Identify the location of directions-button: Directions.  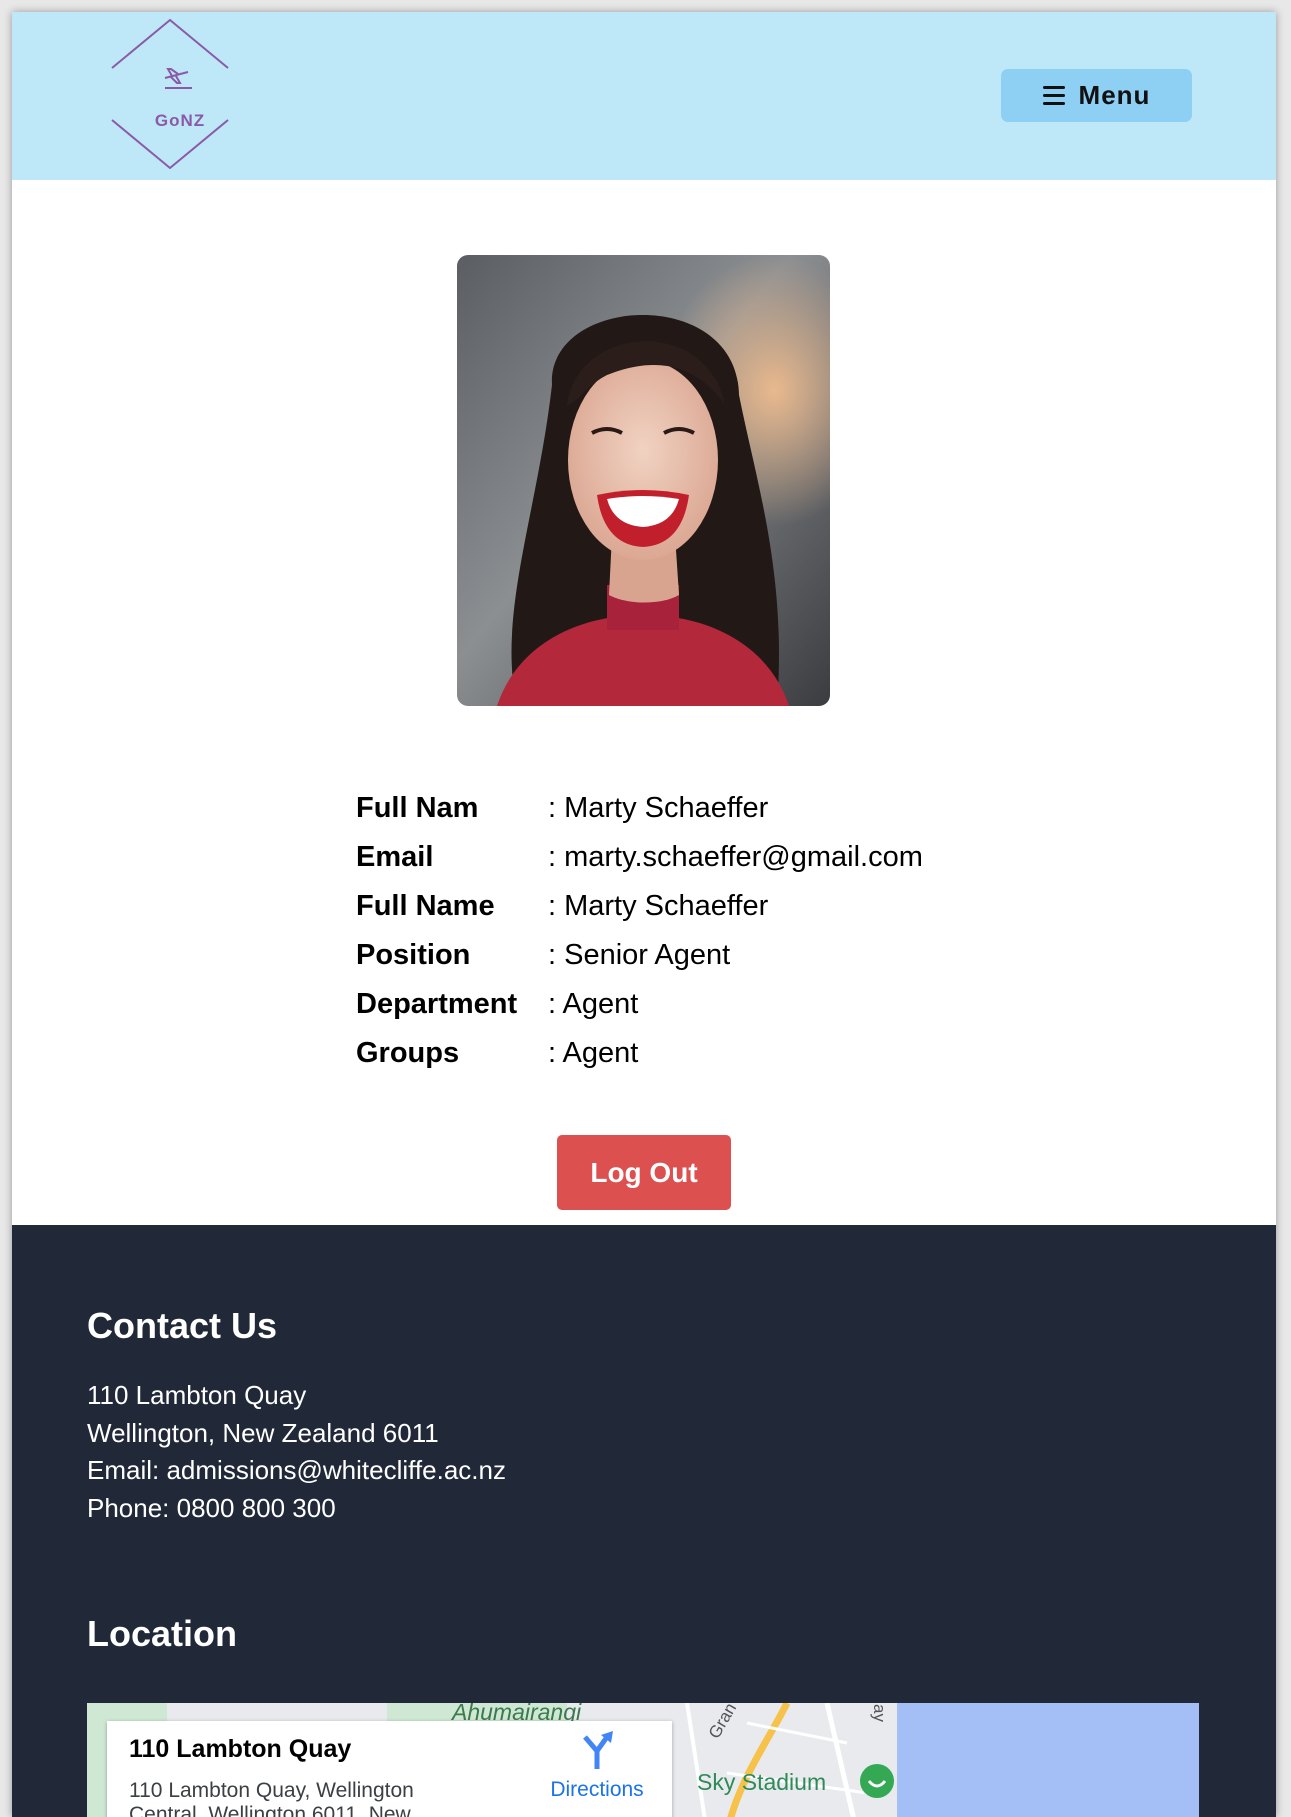
(597, 1765).